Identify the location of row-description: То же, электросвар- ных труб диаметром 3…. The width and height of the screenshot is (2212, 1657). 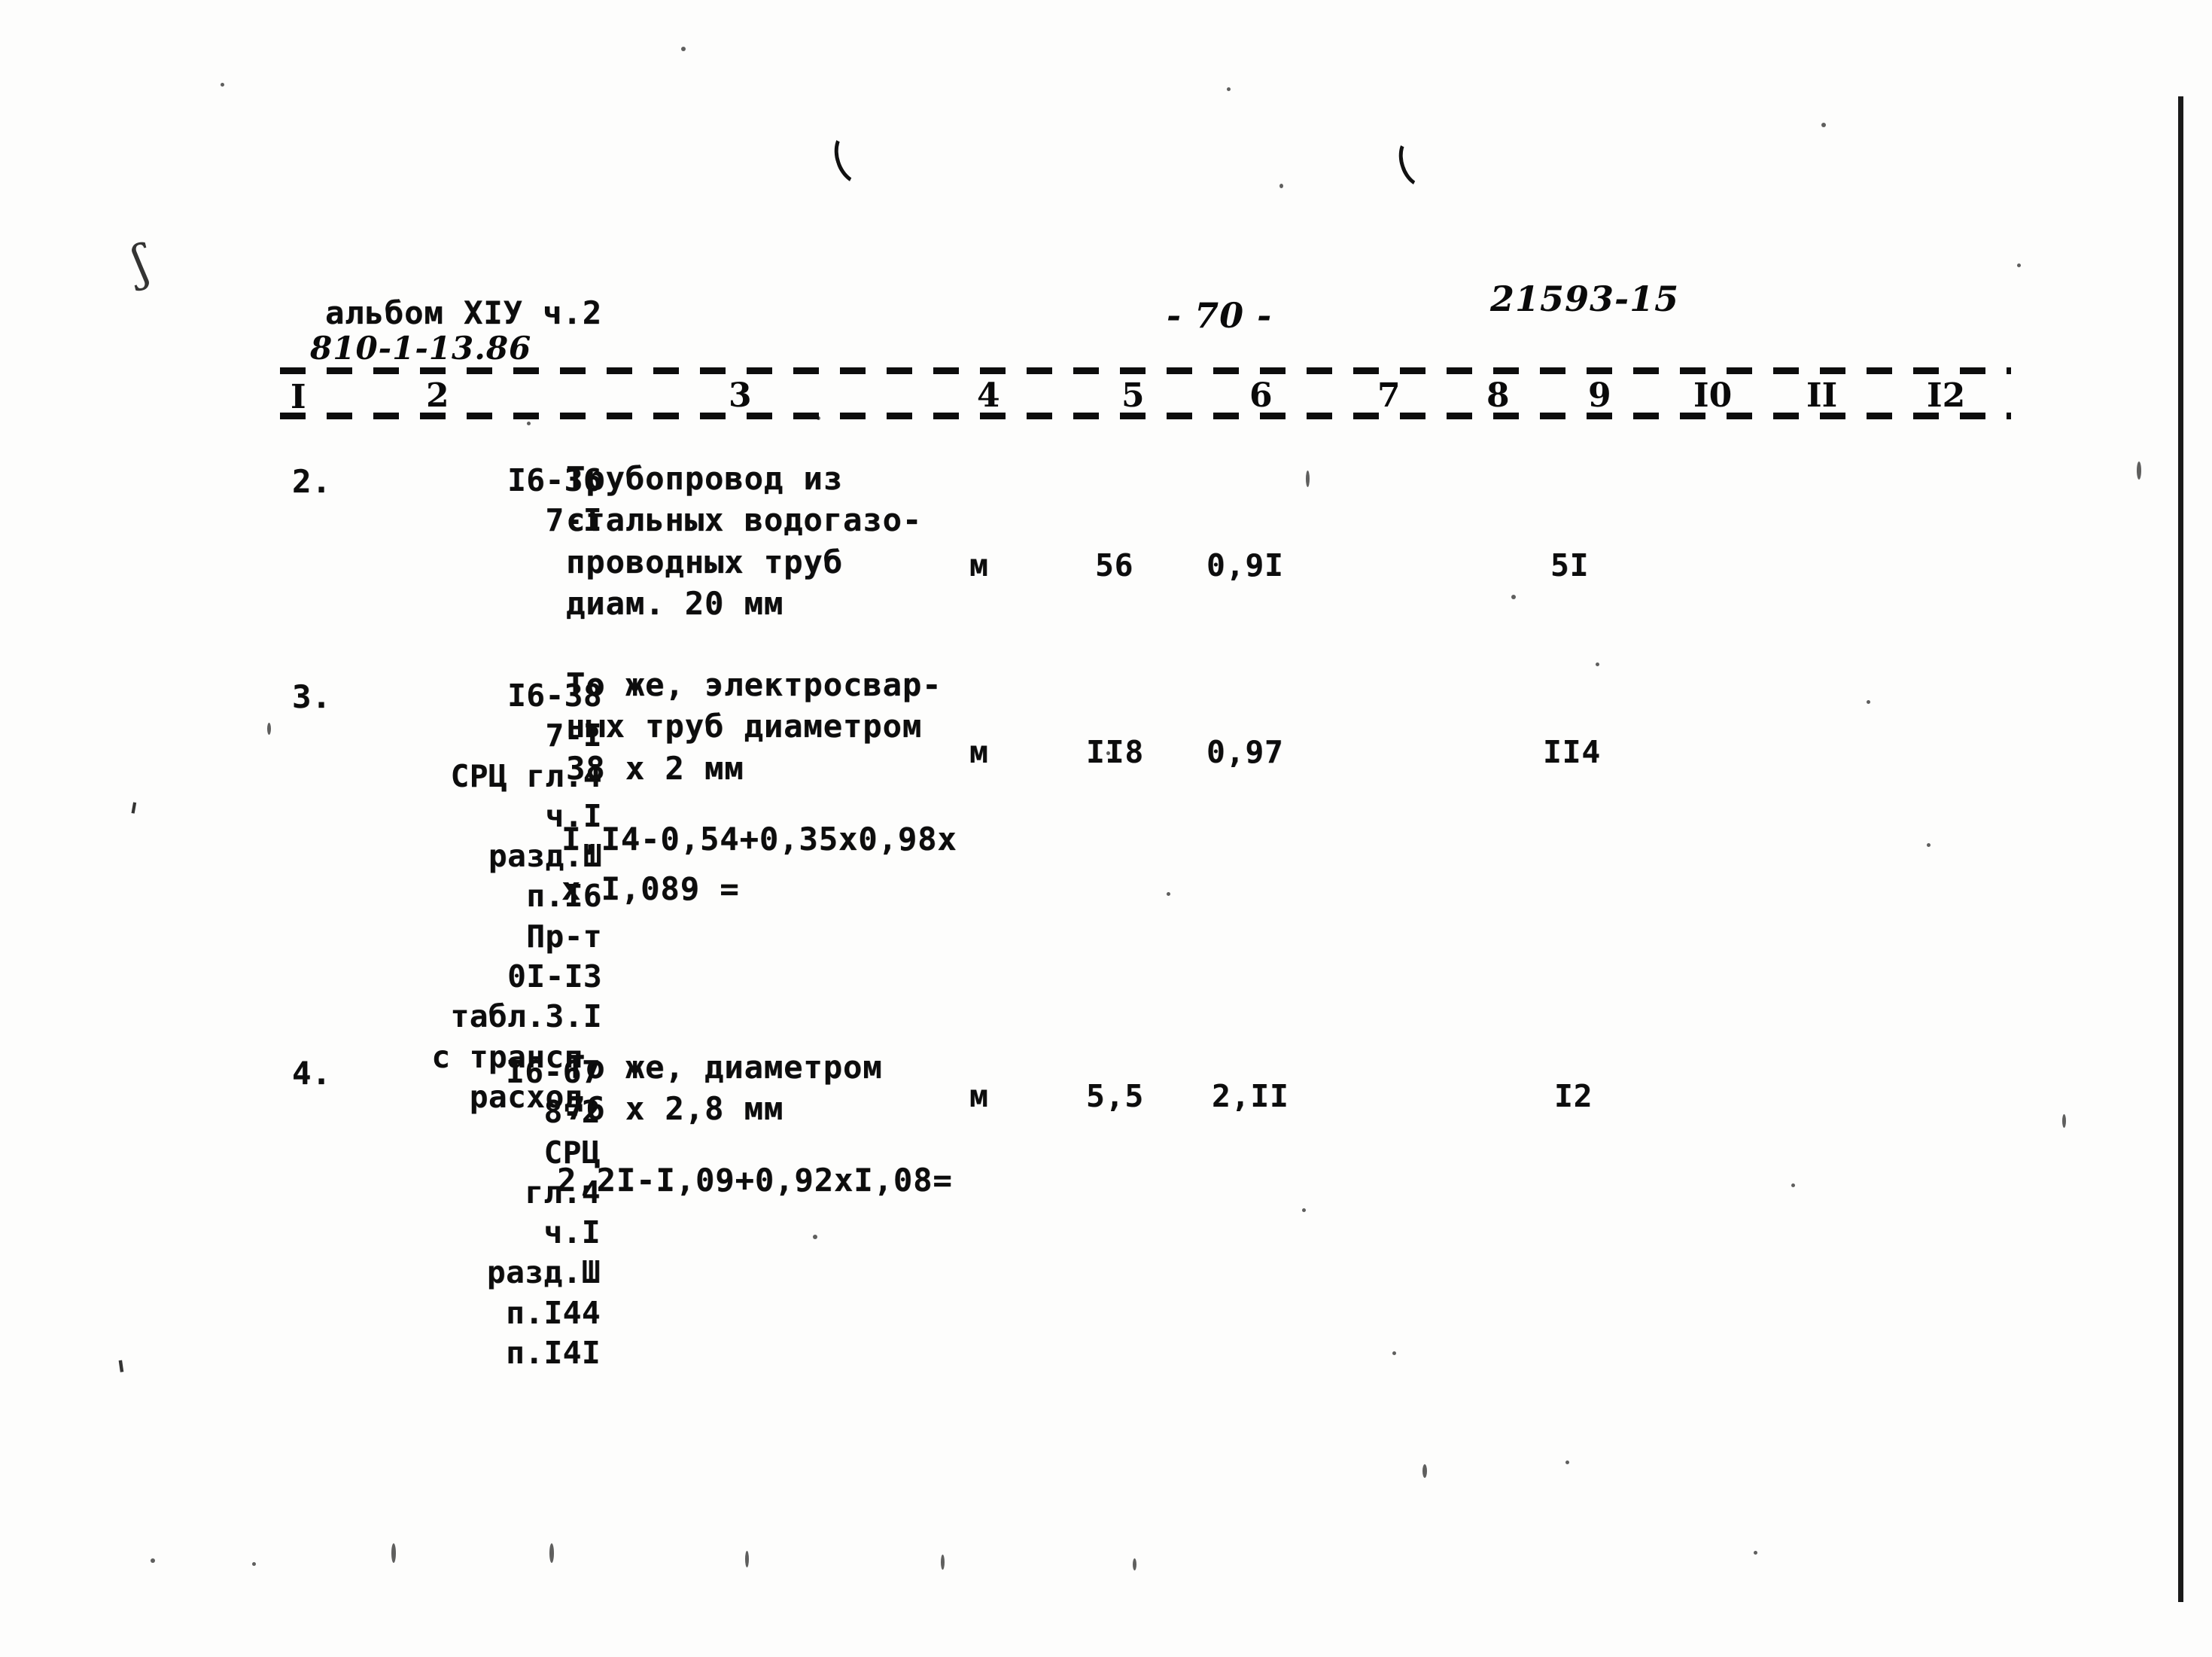
(754, 726).